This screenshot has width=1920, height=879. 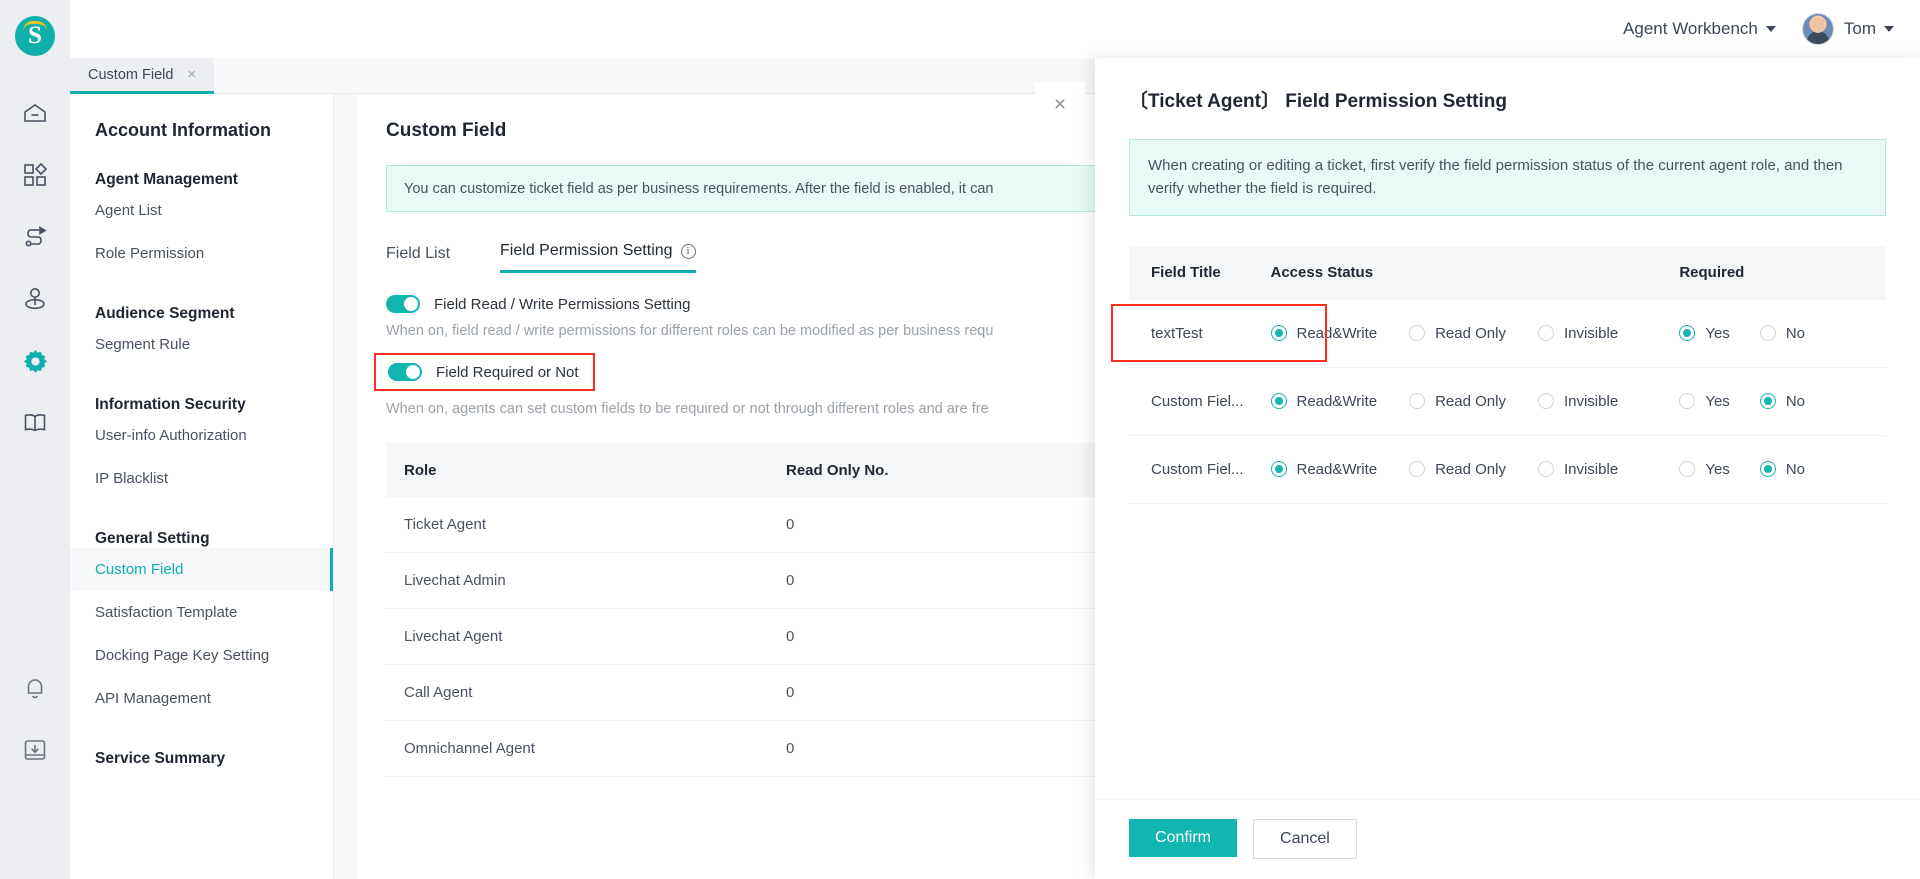 What do you see at coordinates (1847, 29) in the screenshot?
I see `user-menu: Tom` at bounding box center [1847, 29].